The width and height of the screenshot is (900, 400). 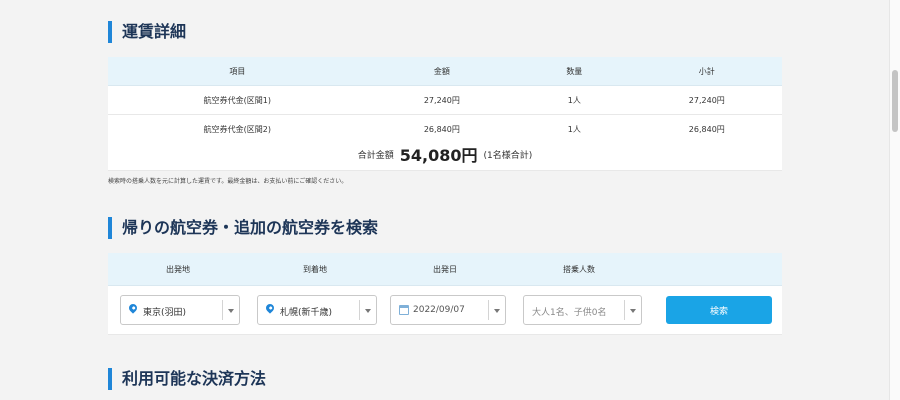 I want to click on passengers-select: 大人1名、子供0名, so click(x=582, y=310).